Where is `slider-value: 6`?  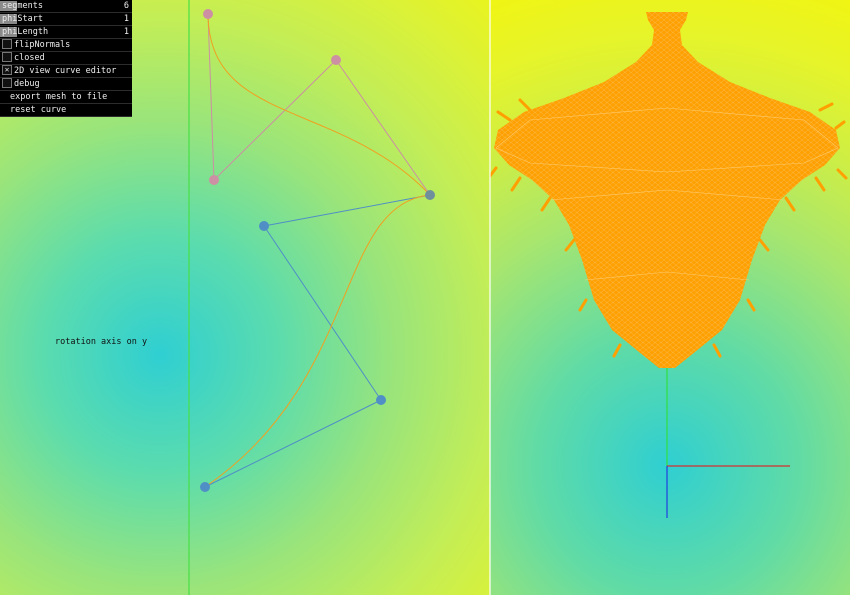 slider-value: 6 is located at coordinates (126, 6).